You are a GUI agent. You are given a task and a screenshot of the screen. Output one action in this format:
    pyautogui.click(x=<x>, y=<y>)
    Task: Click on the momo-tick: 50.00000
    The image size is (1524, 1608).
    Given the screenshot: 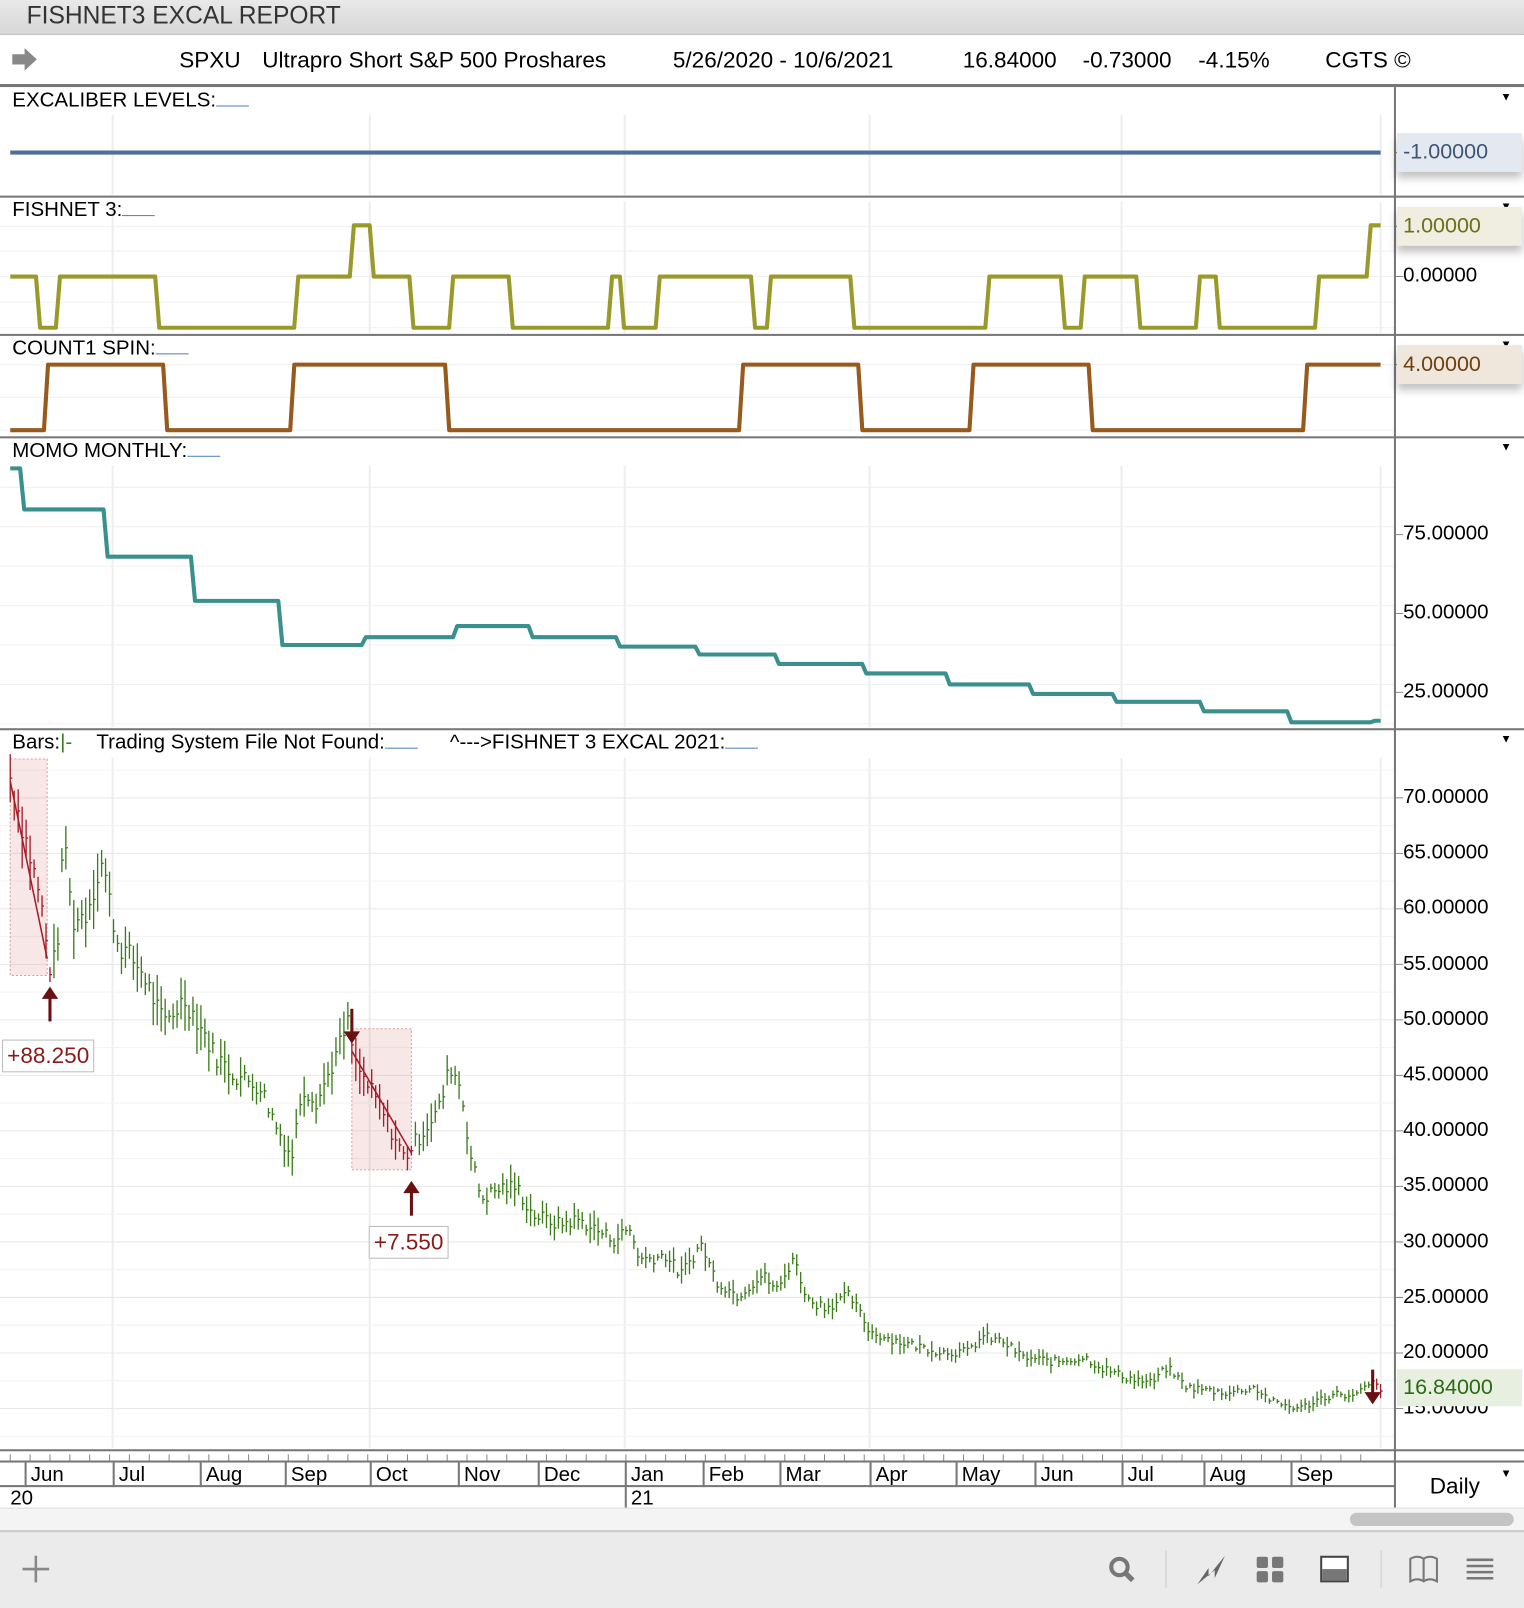 What is the action you would take?
    pyautogui.click(x=1446, y=612)
    